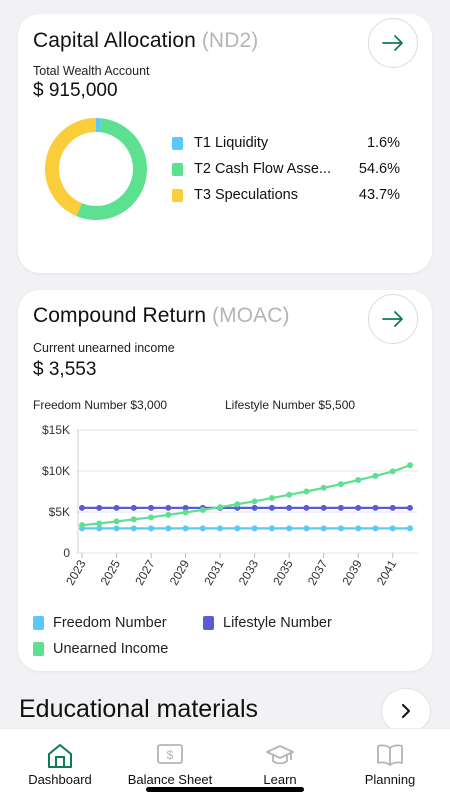  I want to click on y-tick-label: $15K, so click(56, 430).